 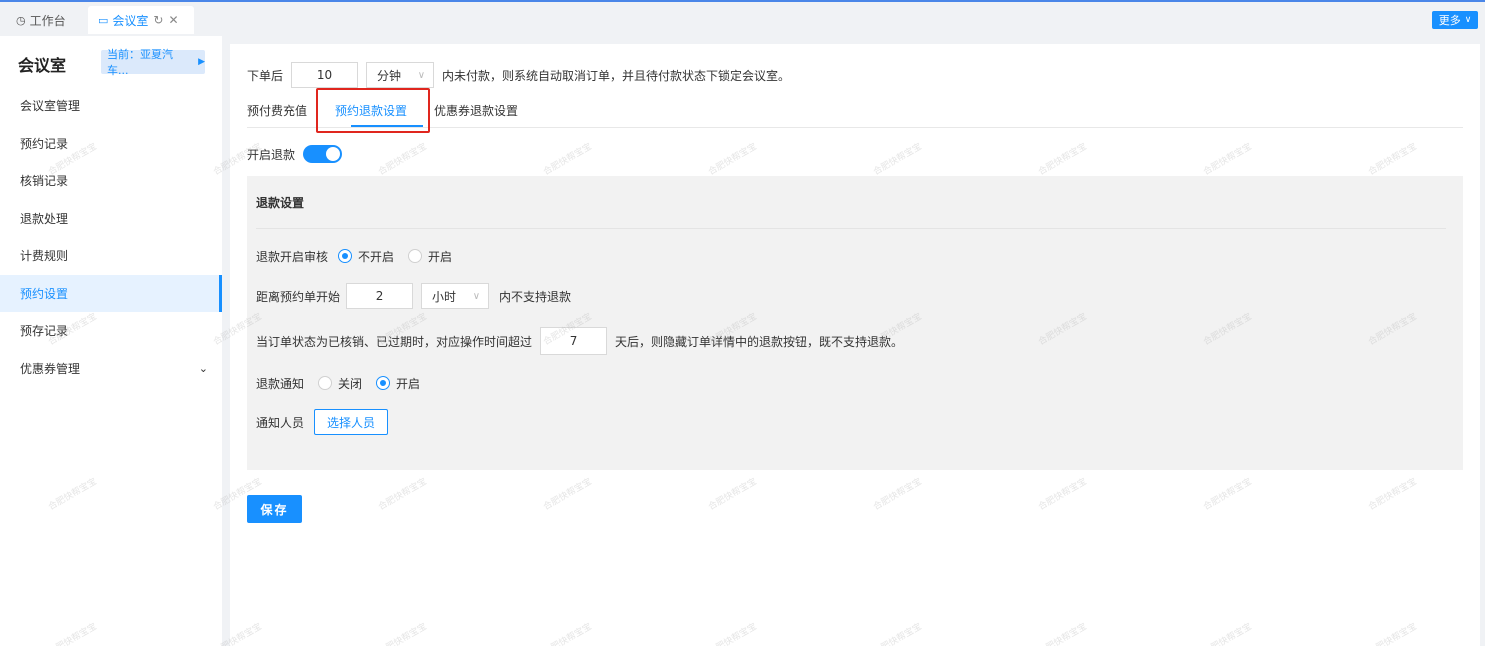 I want to click on before-start-suffix: 内不支持退款, so click(x=535, y=296).